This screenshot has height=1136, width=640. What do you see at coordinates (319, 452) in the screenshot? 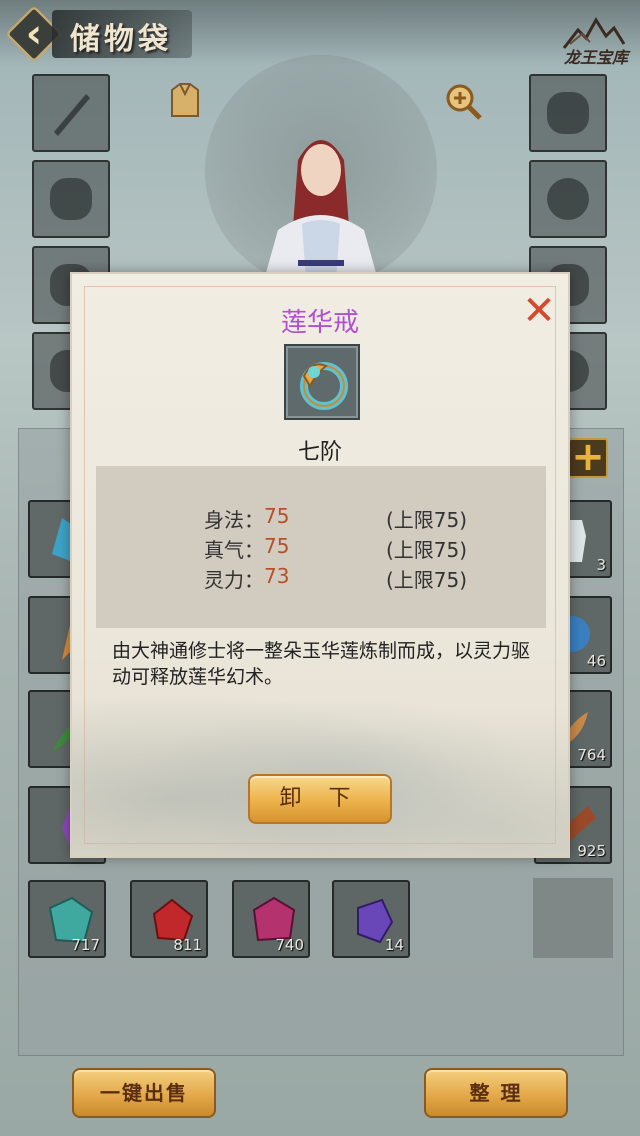
I see `item-tier: 七阶` at bounding box center [319, 452].